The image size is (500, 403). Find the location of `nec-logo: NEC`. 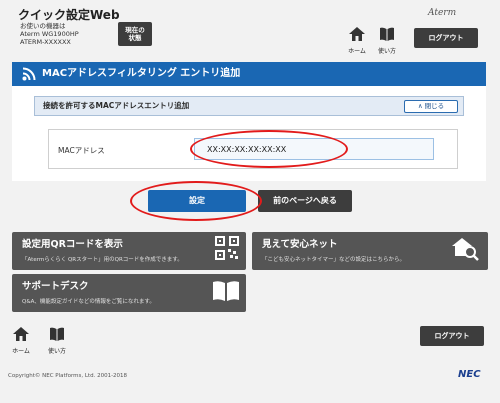

nec-logo: NEC is located at coordinates (469, 374).